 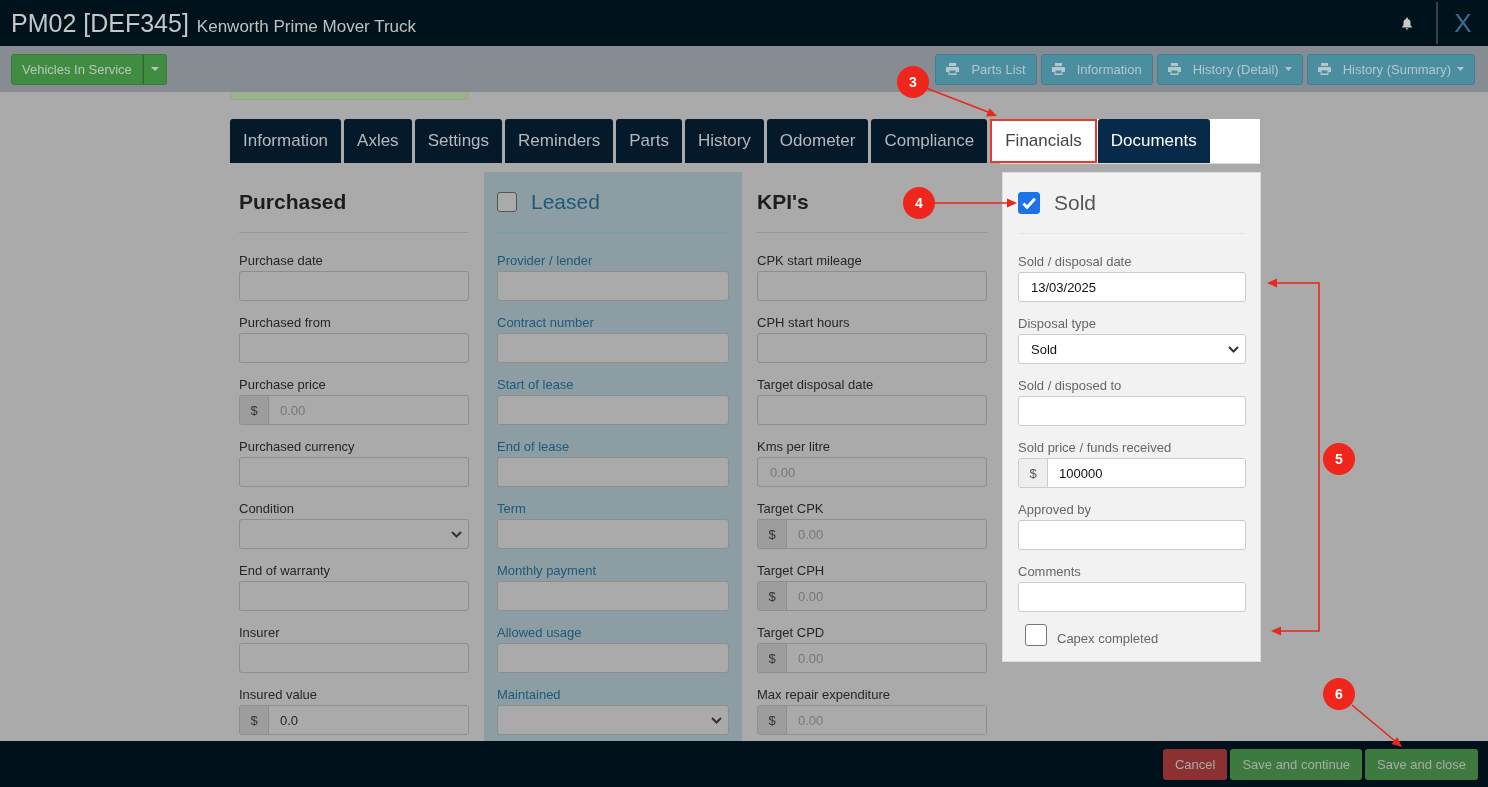 What do you see at coordinates (546, 322) in the screenshot?
I see `field-label: Contract number` at bounding box center [546, 322].